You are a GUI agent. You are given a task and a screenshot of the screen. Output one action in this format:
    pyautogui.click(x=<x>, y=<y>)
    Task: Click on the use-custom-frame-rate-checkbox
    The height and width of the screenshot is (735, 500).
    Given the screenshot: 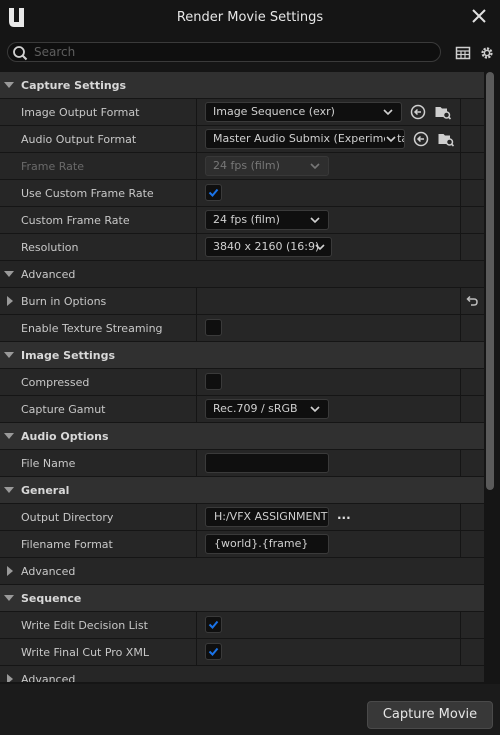 What is the action you would take?
    pyautogui.click(x=213, y=192)
    